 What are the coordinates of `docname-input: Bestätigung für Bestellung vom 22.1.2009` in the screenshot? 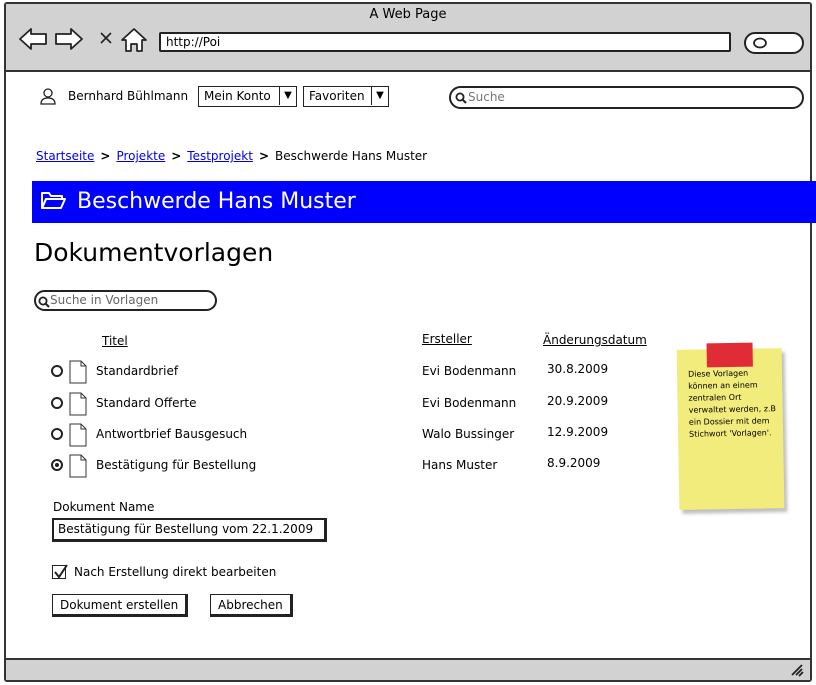 It's located at (189, 530).